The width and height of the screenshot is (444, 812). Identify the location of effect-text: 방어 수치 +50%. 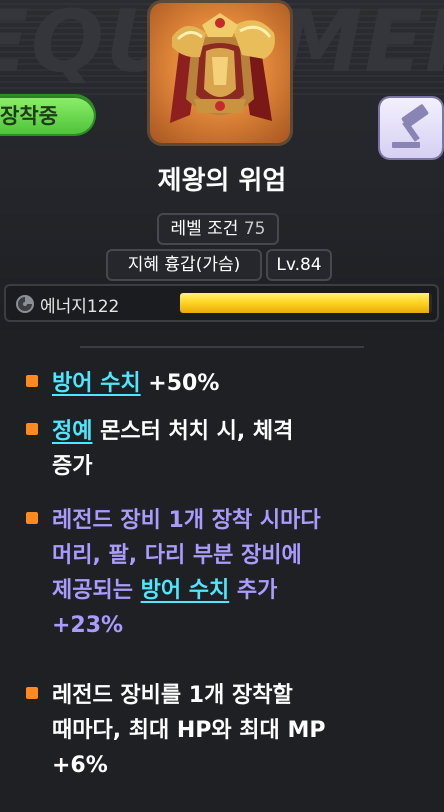
(136, 383).